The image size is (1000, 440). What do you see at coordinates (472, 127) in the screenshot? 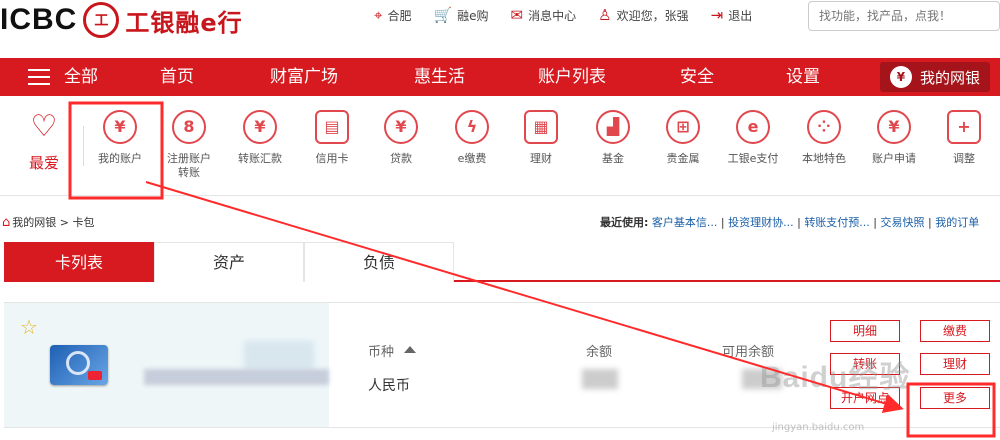
I see `payment-drop-icon: ϟ` at bounding box center [472, 127].